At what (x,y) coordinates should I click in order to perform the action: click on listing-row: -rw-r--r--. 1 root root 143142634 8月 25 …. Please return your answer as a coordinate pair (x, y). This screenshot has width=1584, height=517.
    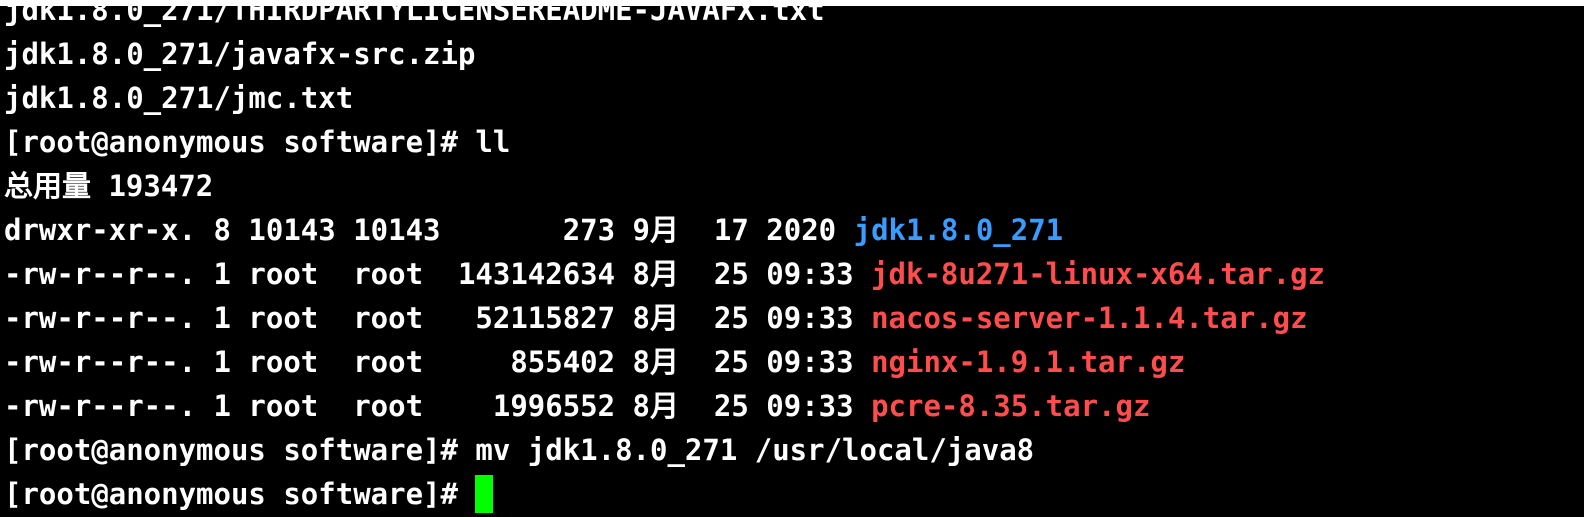
    Looking at the image, I should click on (792, 274).